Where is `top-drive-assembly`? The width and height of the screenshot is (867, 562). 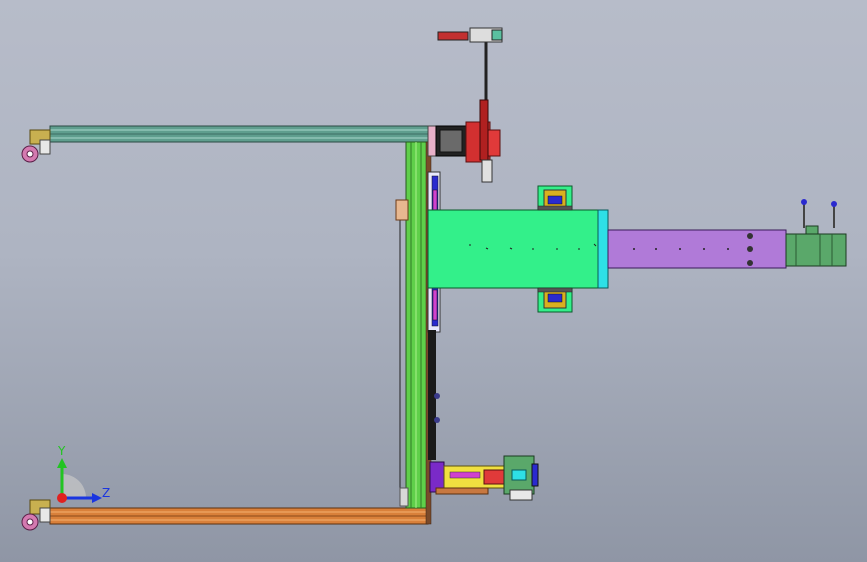 top-drive-assembly is located at coordinates (465, 105).